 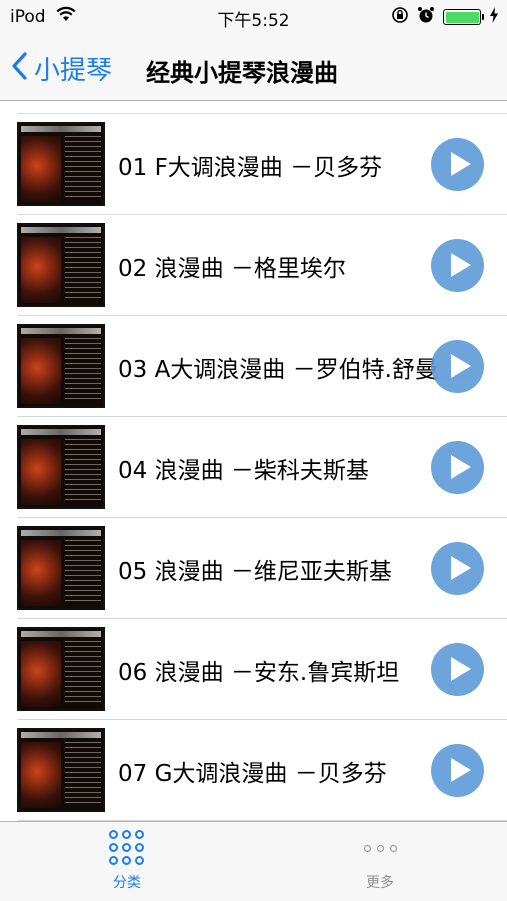 I want to click on list-item: 03 A大调浪漫曲 －罗伯特.舒曼, so click(x=253, y=366).